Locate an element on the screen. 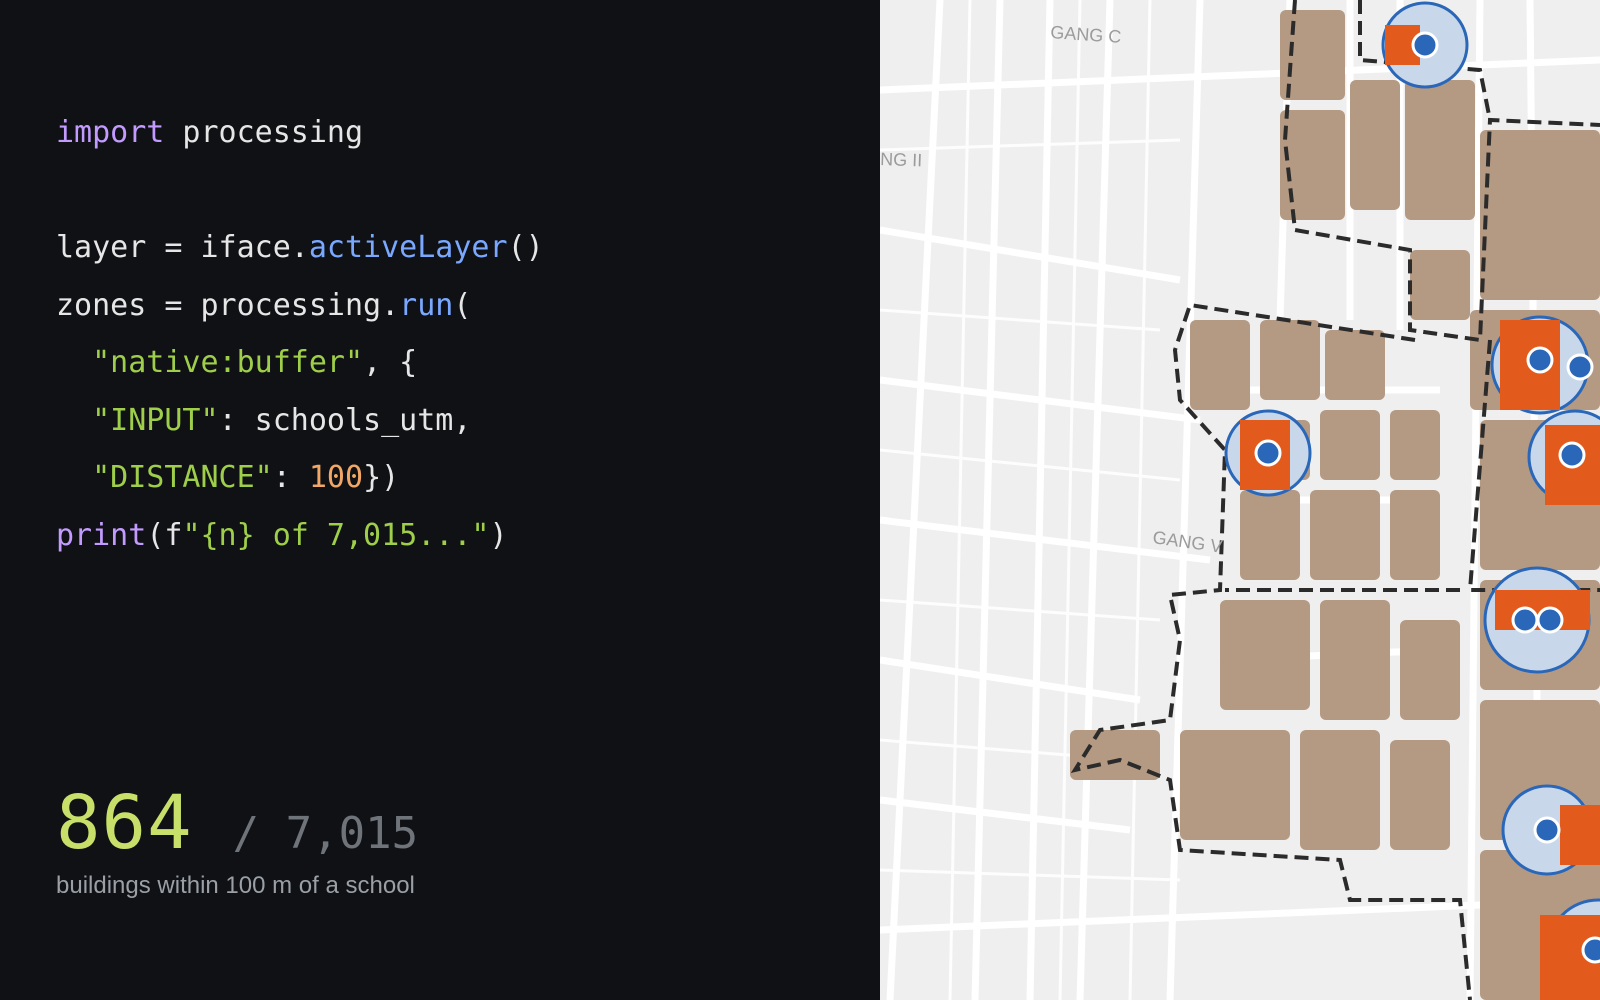 Image resolution: width=1600 pixels, height=1000 pixels. code-token: "{n} of 7,015..." is located at coordinates (336, 535).